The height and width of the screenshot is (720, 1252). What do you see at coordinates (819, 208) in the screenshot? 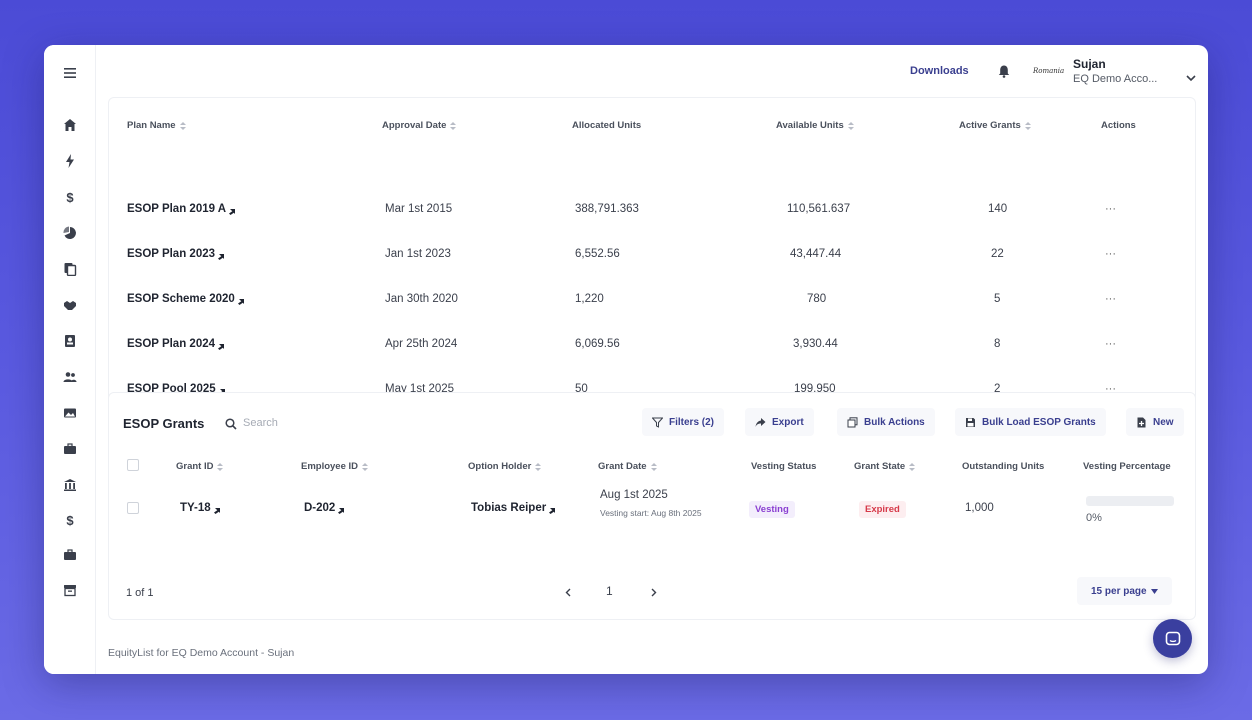
I see `available-units: 110,561.637` at bounding box center [819, 208].